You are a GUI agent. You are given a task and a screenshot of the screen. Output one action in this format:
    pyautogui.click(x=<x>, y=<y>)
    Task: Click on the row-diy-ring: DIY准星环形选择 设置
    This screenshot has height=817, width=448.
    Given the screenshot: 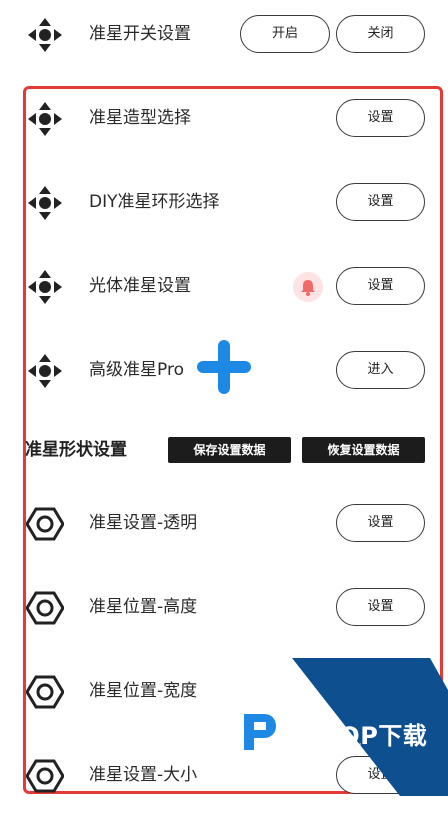 What is the action you would take?
    pyautogui.click(x=224, y=202)
    